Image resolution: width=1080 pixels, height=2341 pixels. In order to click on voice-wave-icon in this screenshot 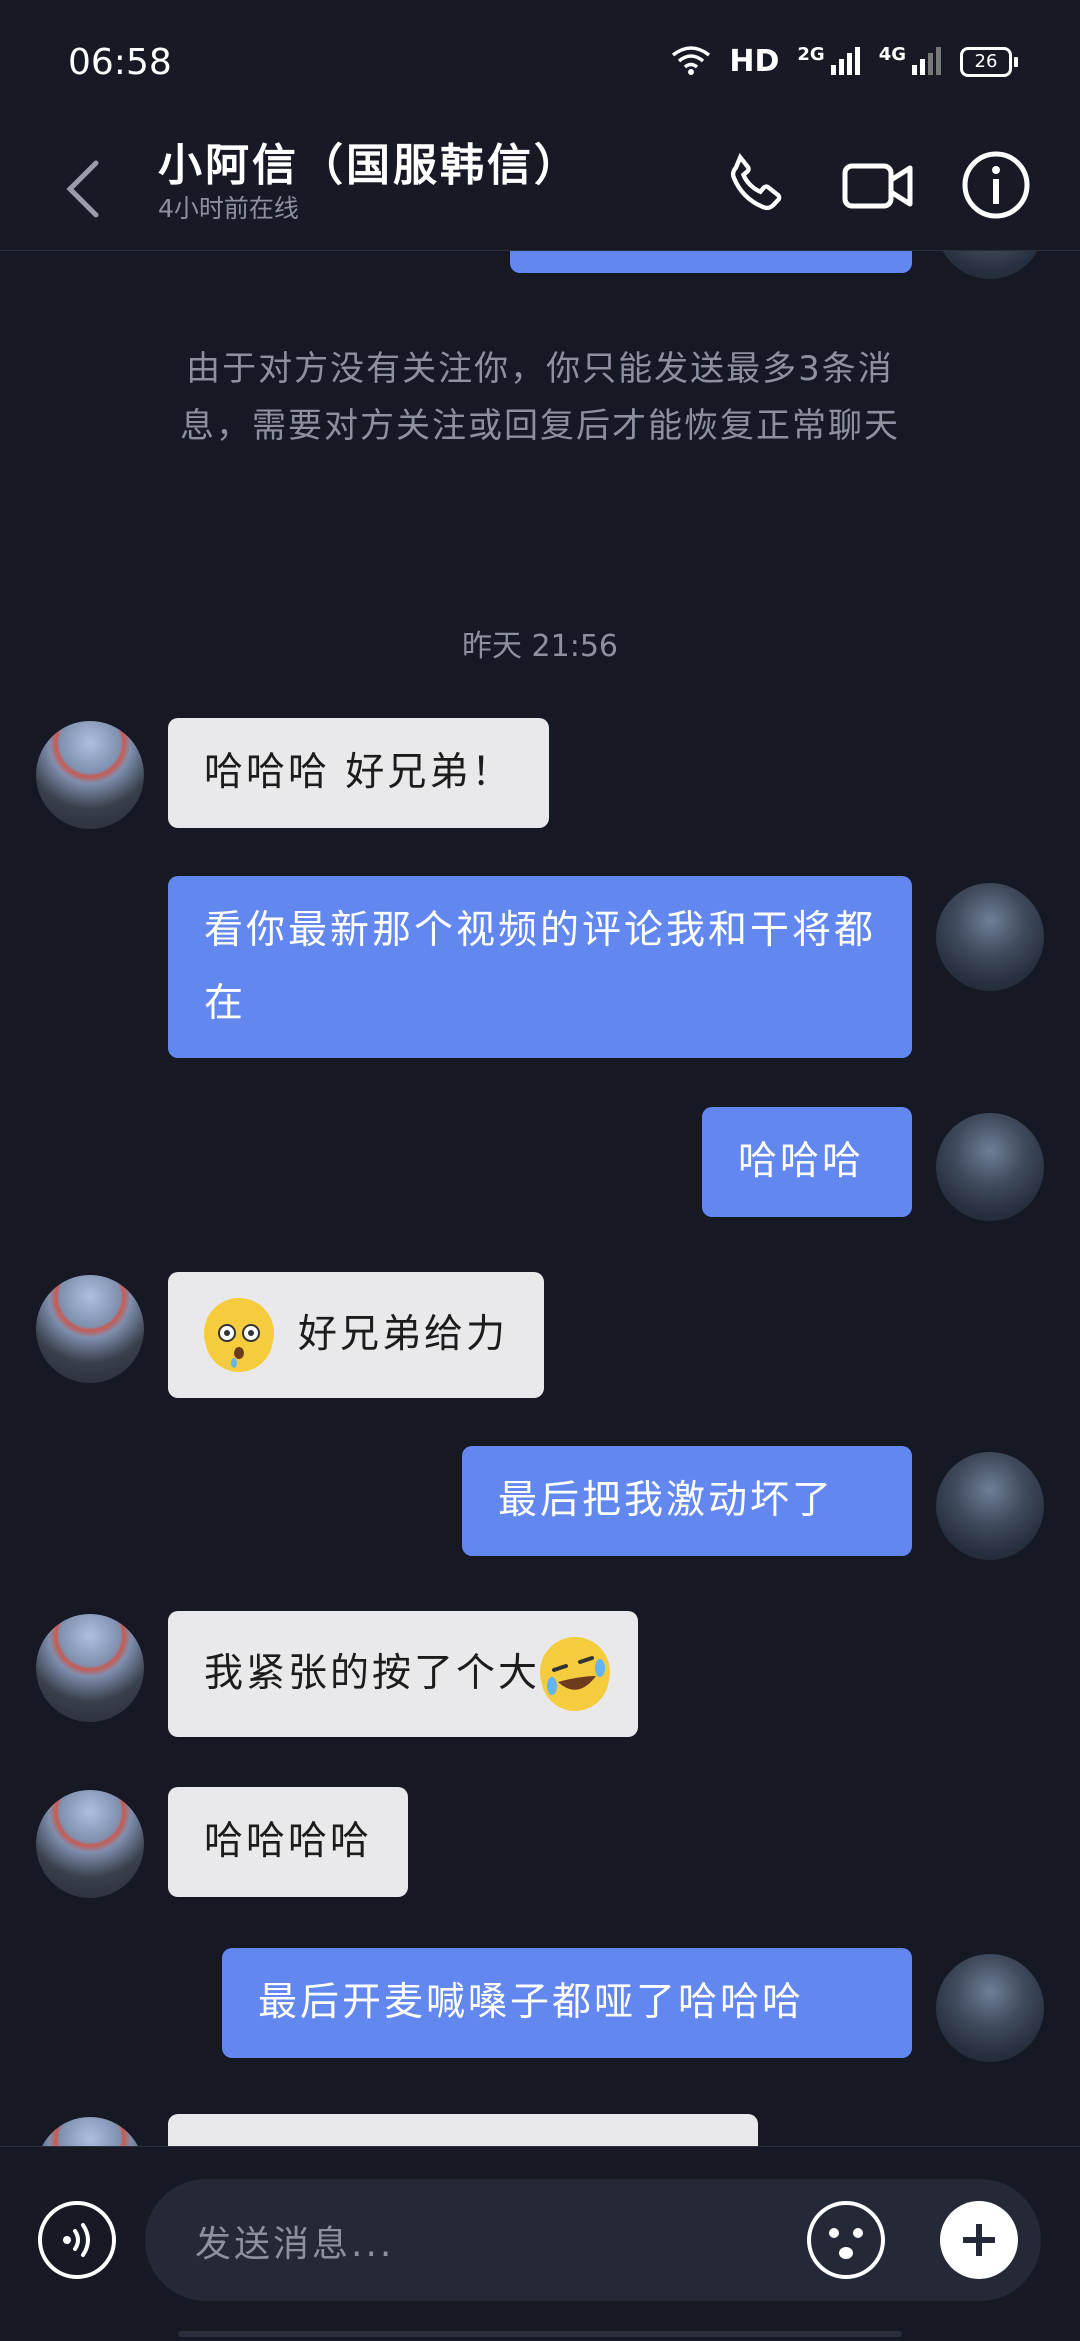, I will do `click(76, 2240)`.